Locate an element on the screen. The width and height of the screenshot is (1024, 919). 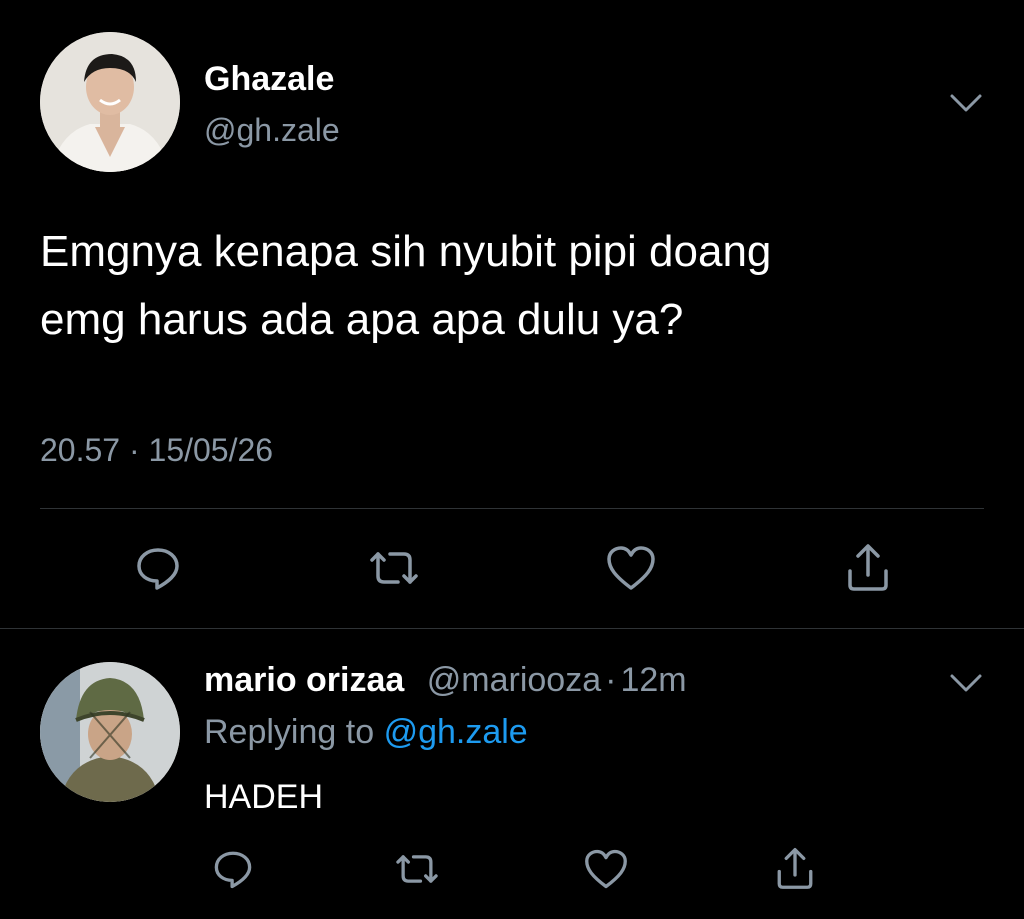
share-icon is located at coordinates (868, 567).